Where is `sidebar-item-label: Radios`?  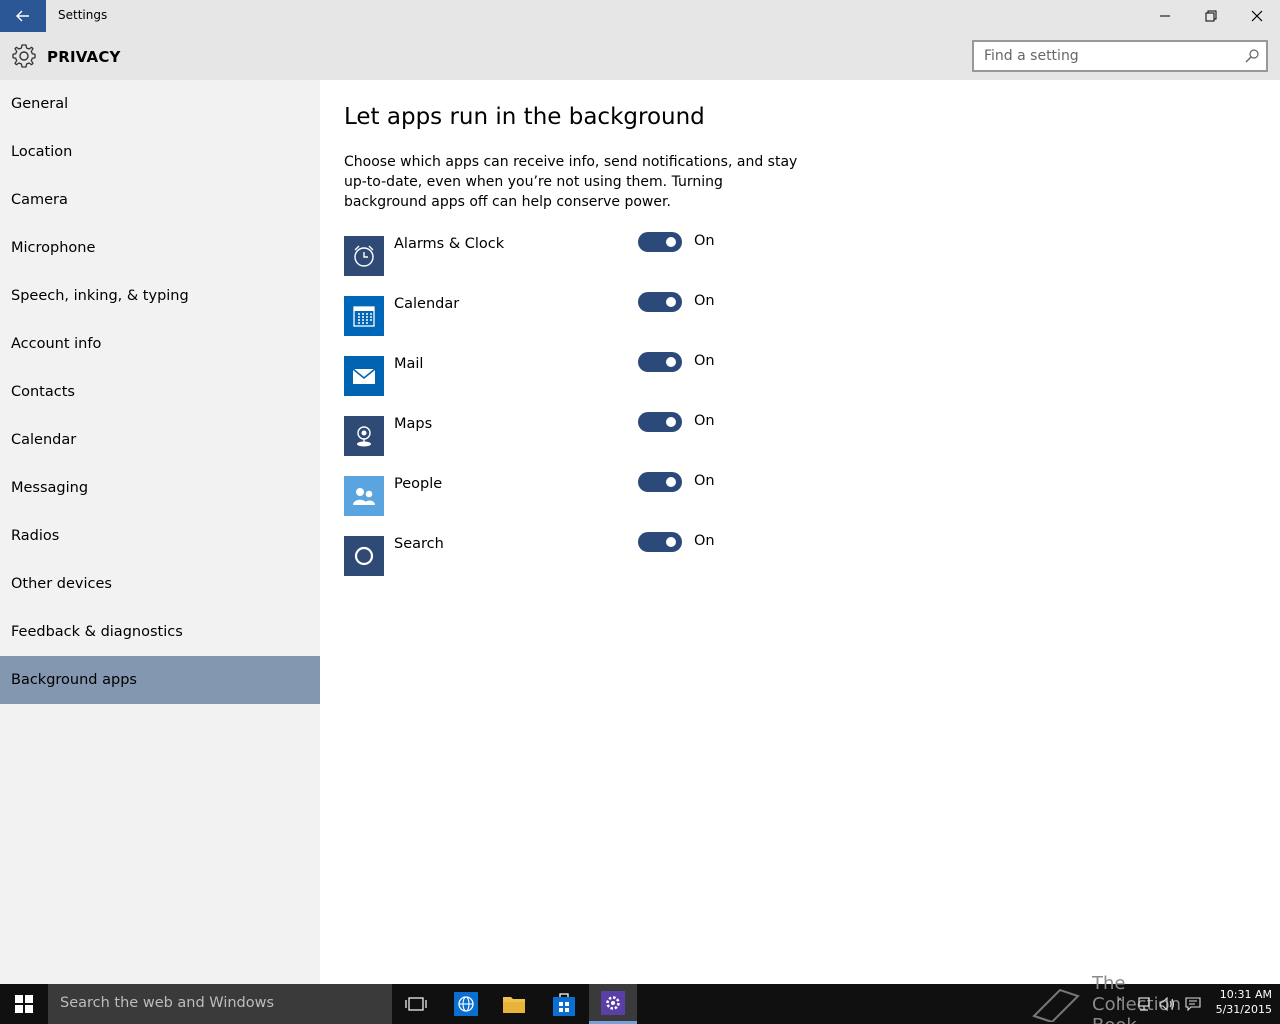 sidebar-item-label: Radios is located at coordinates (35, 536).